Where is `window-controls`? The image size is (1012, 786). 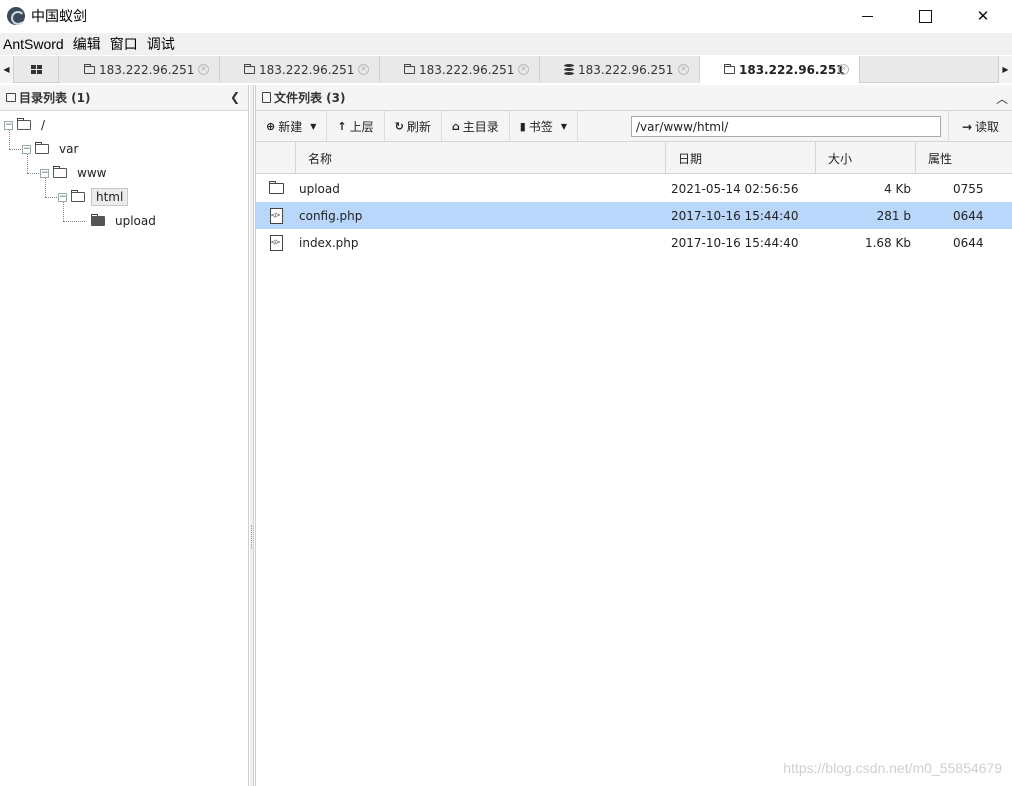
window-controls is located at coordinates (925, 16).